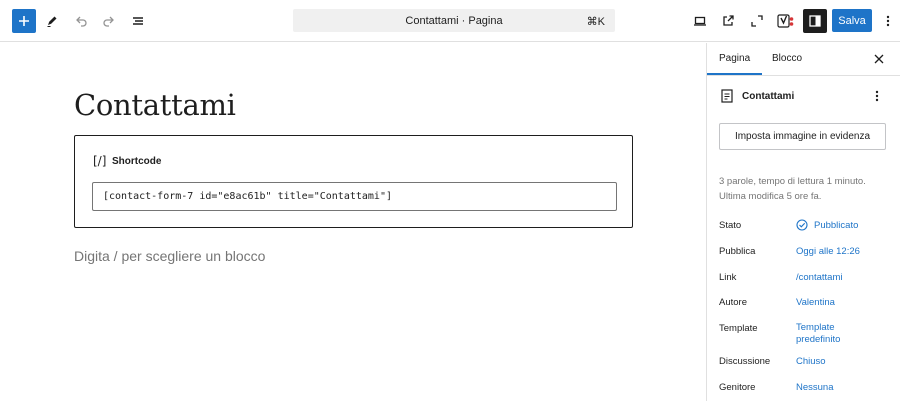  Describe the element at coordinates (841, 362) in the screenshot. I see `discussion-link: Chiuso` at that location.